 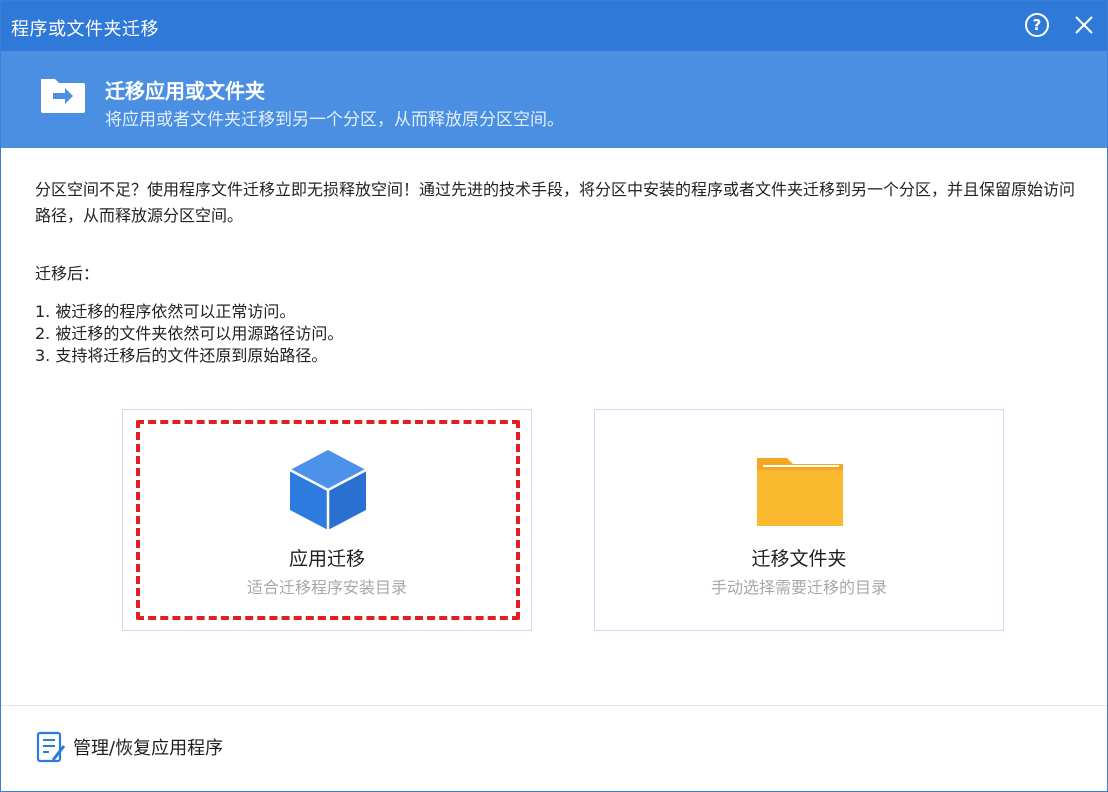 I want to click on footer-divider, so click(x=554, y=705).